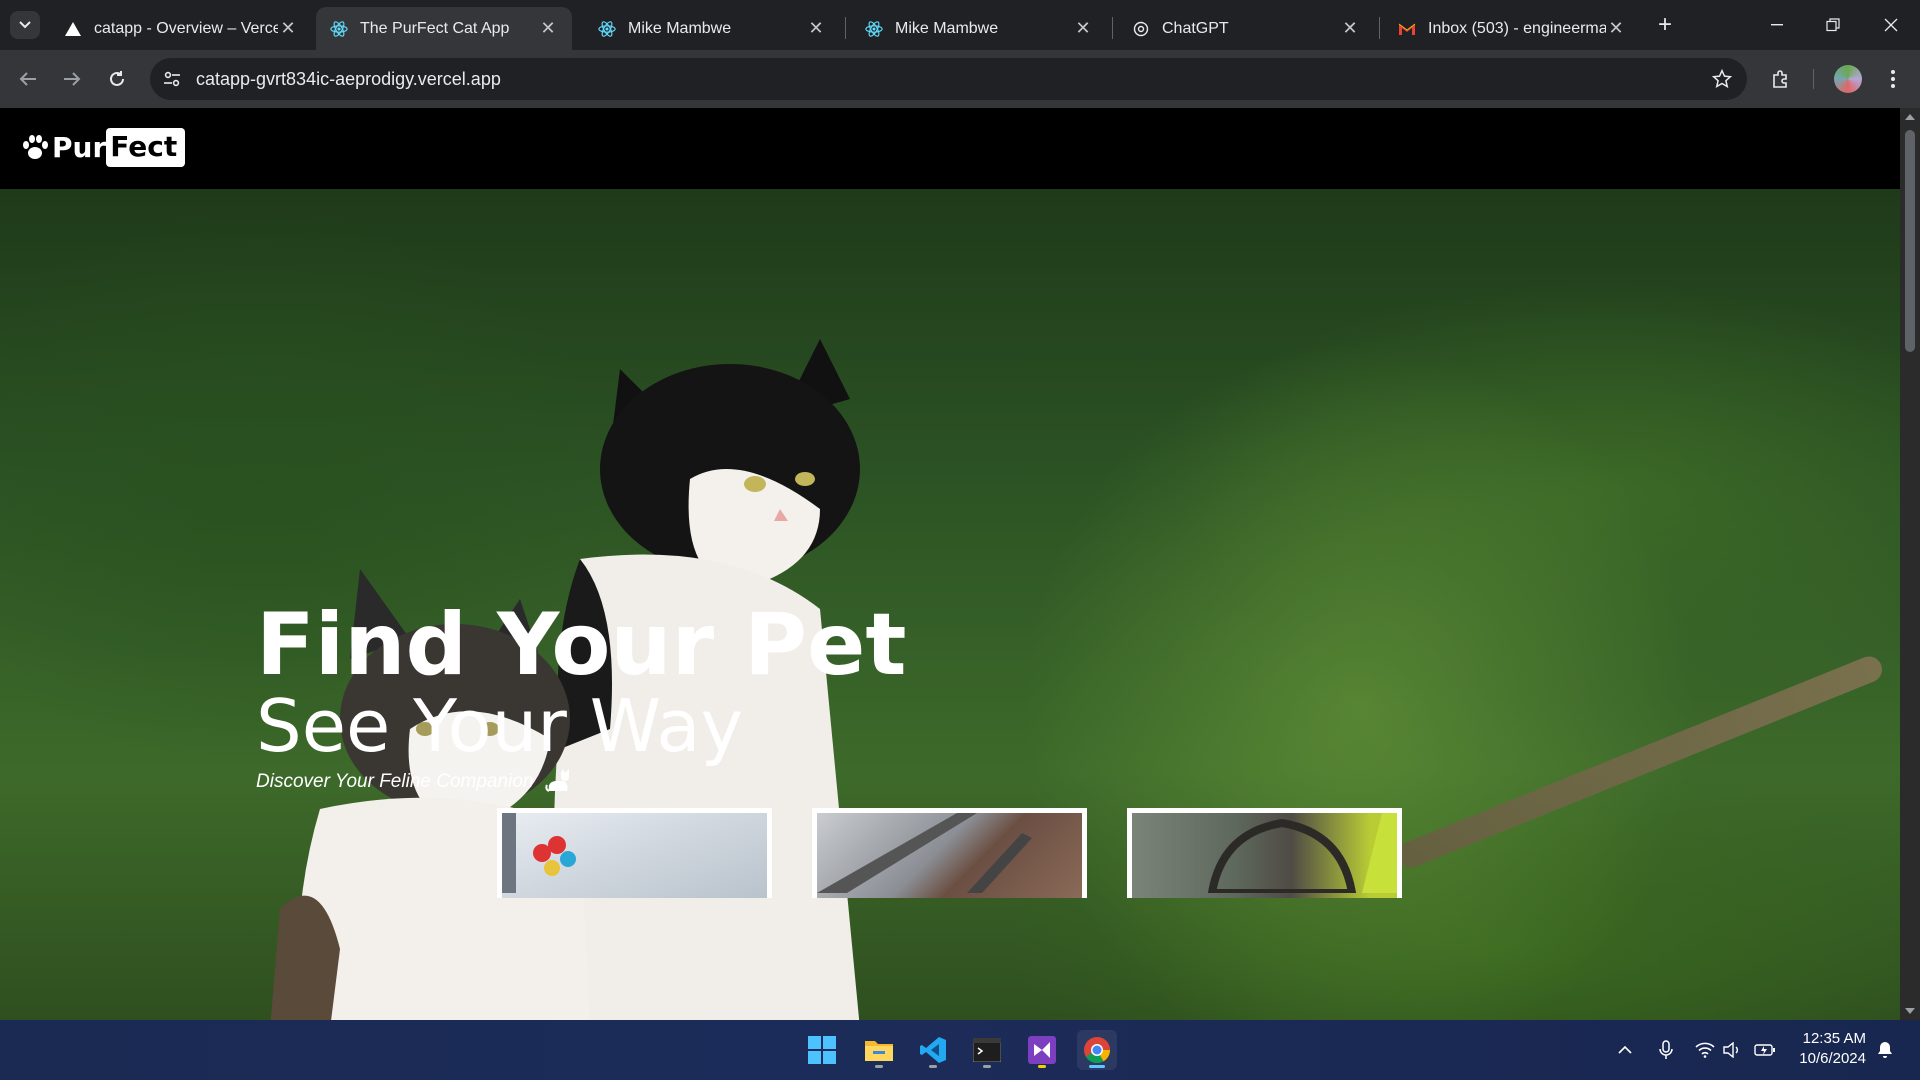  What do you see at coordinates (1640, 762) in the screenshot?
I see `hero-background-branch` at bounding box center [1640, 762].